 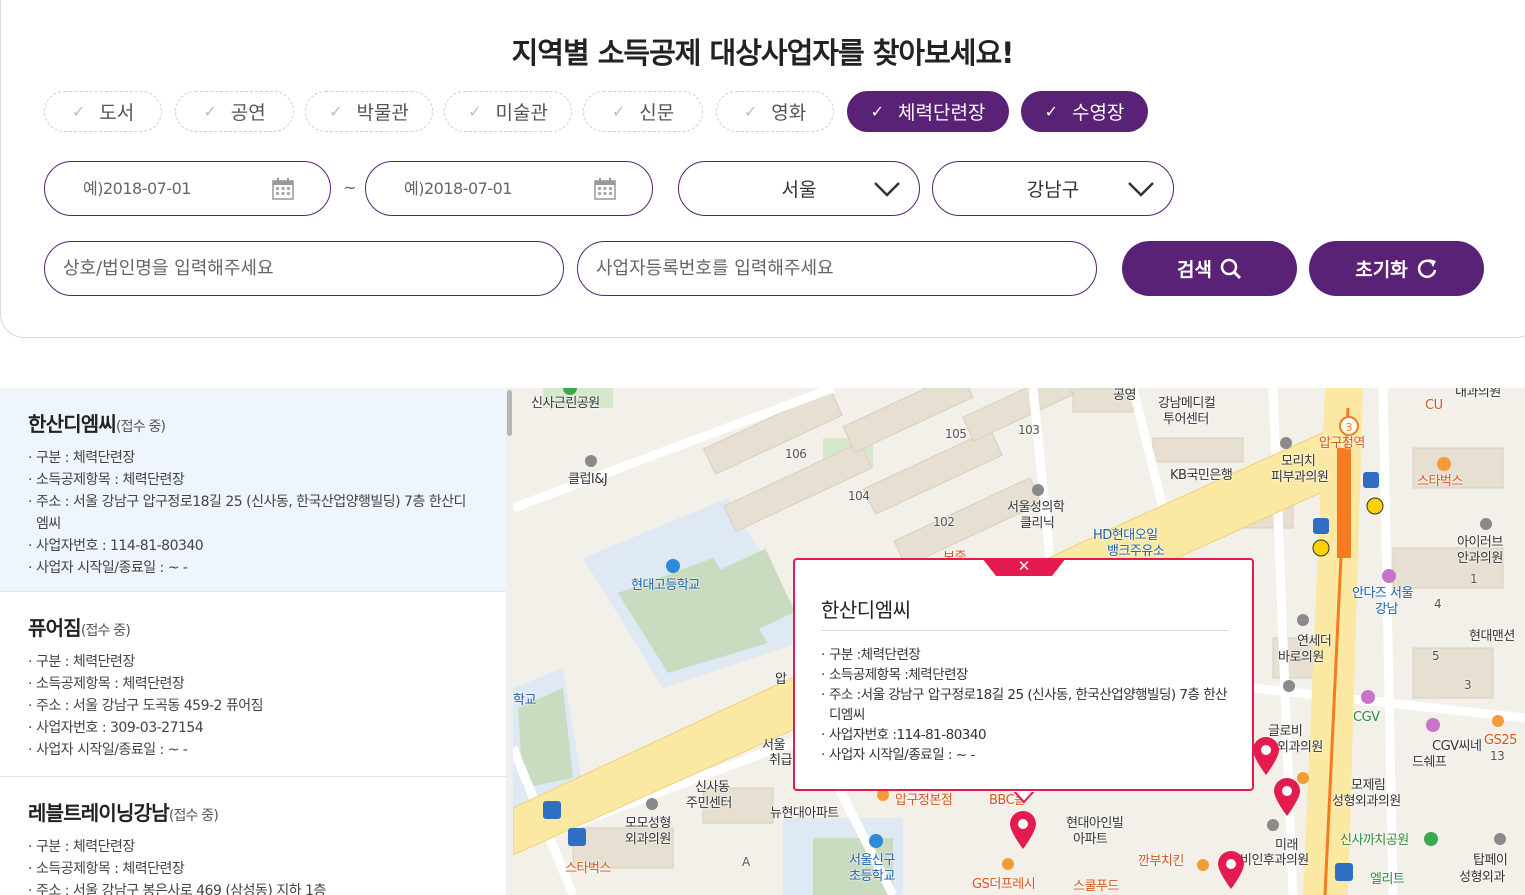 What do you see at coordinates (1482, 877) in the screenshot?
I see `map-label: 성형외과` at bounding box center [1482, 877].